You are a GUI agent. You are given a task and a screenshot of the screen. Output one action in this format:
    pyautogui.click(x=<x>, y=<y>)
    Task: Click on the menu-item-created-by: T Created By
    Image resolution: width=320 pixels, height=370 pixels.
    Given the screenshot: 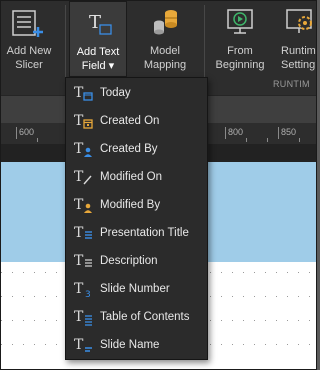 What is the action you would take?
    pyautogui.click(x=136, y=149)
    